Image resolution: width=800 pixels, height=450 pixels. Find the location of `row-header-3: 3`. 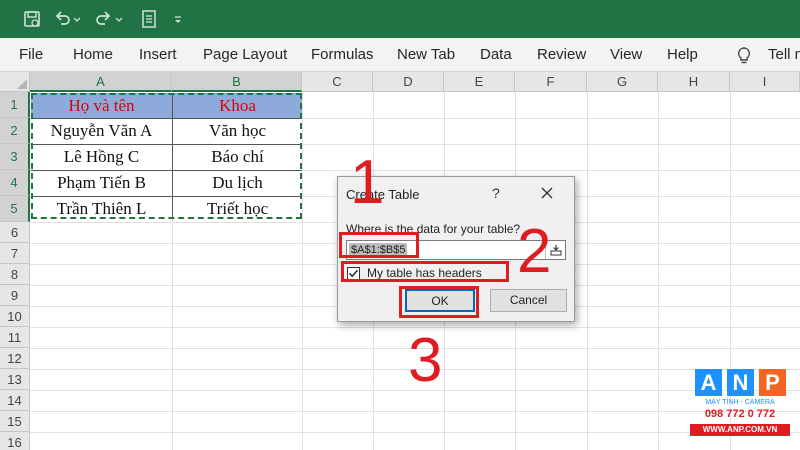

row-header-3: 3 is located at coordinates (15, 157).